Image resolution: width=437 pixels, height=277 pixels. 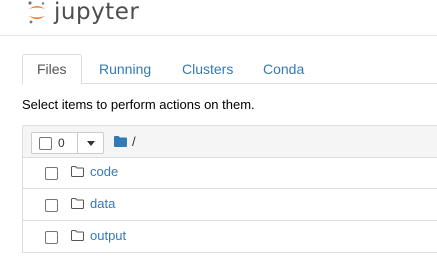 I want to click on logo-text: jupyter, so click(x=97, y=12).